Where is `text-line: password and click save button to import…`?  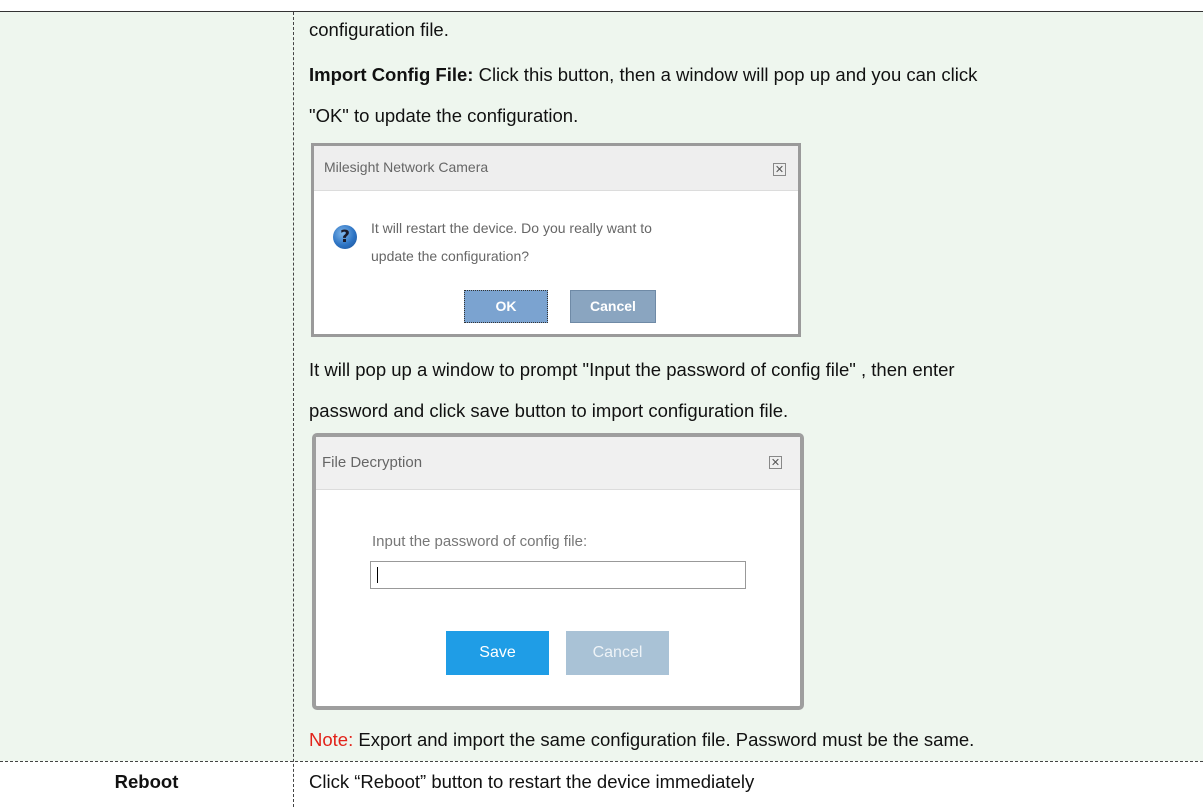 text-line: password and click save button to import… is located at coordinates (549, 410).